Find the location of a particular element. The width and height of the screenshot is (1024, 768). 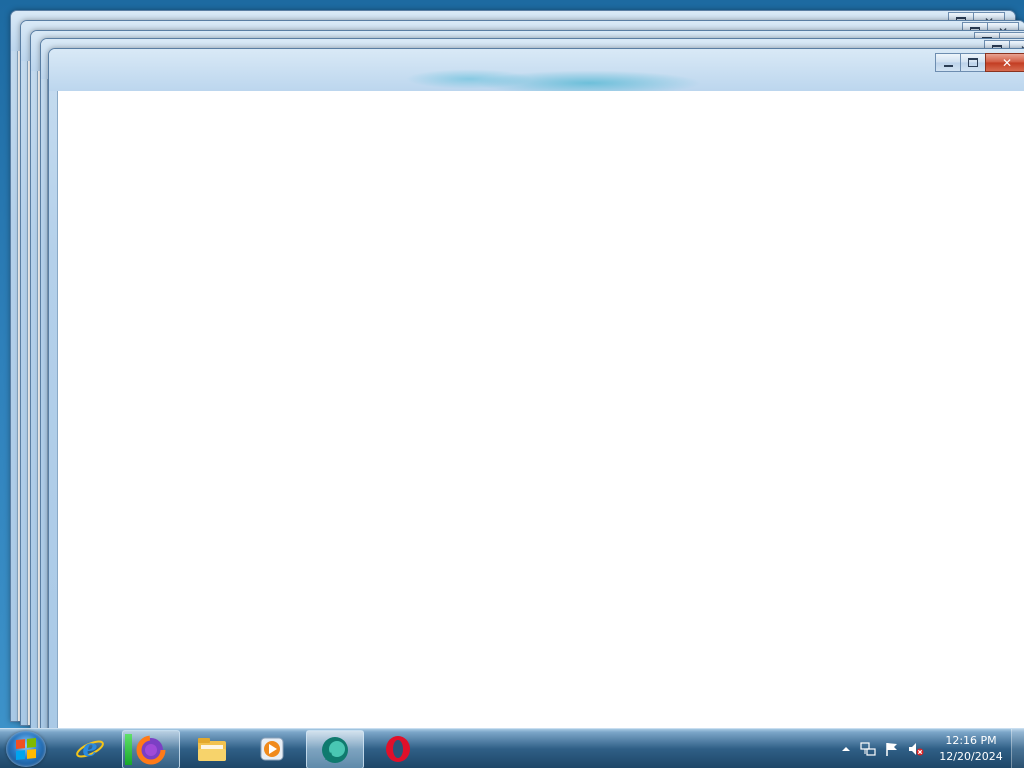

window-titlebar is located at coordinates (536, 70).